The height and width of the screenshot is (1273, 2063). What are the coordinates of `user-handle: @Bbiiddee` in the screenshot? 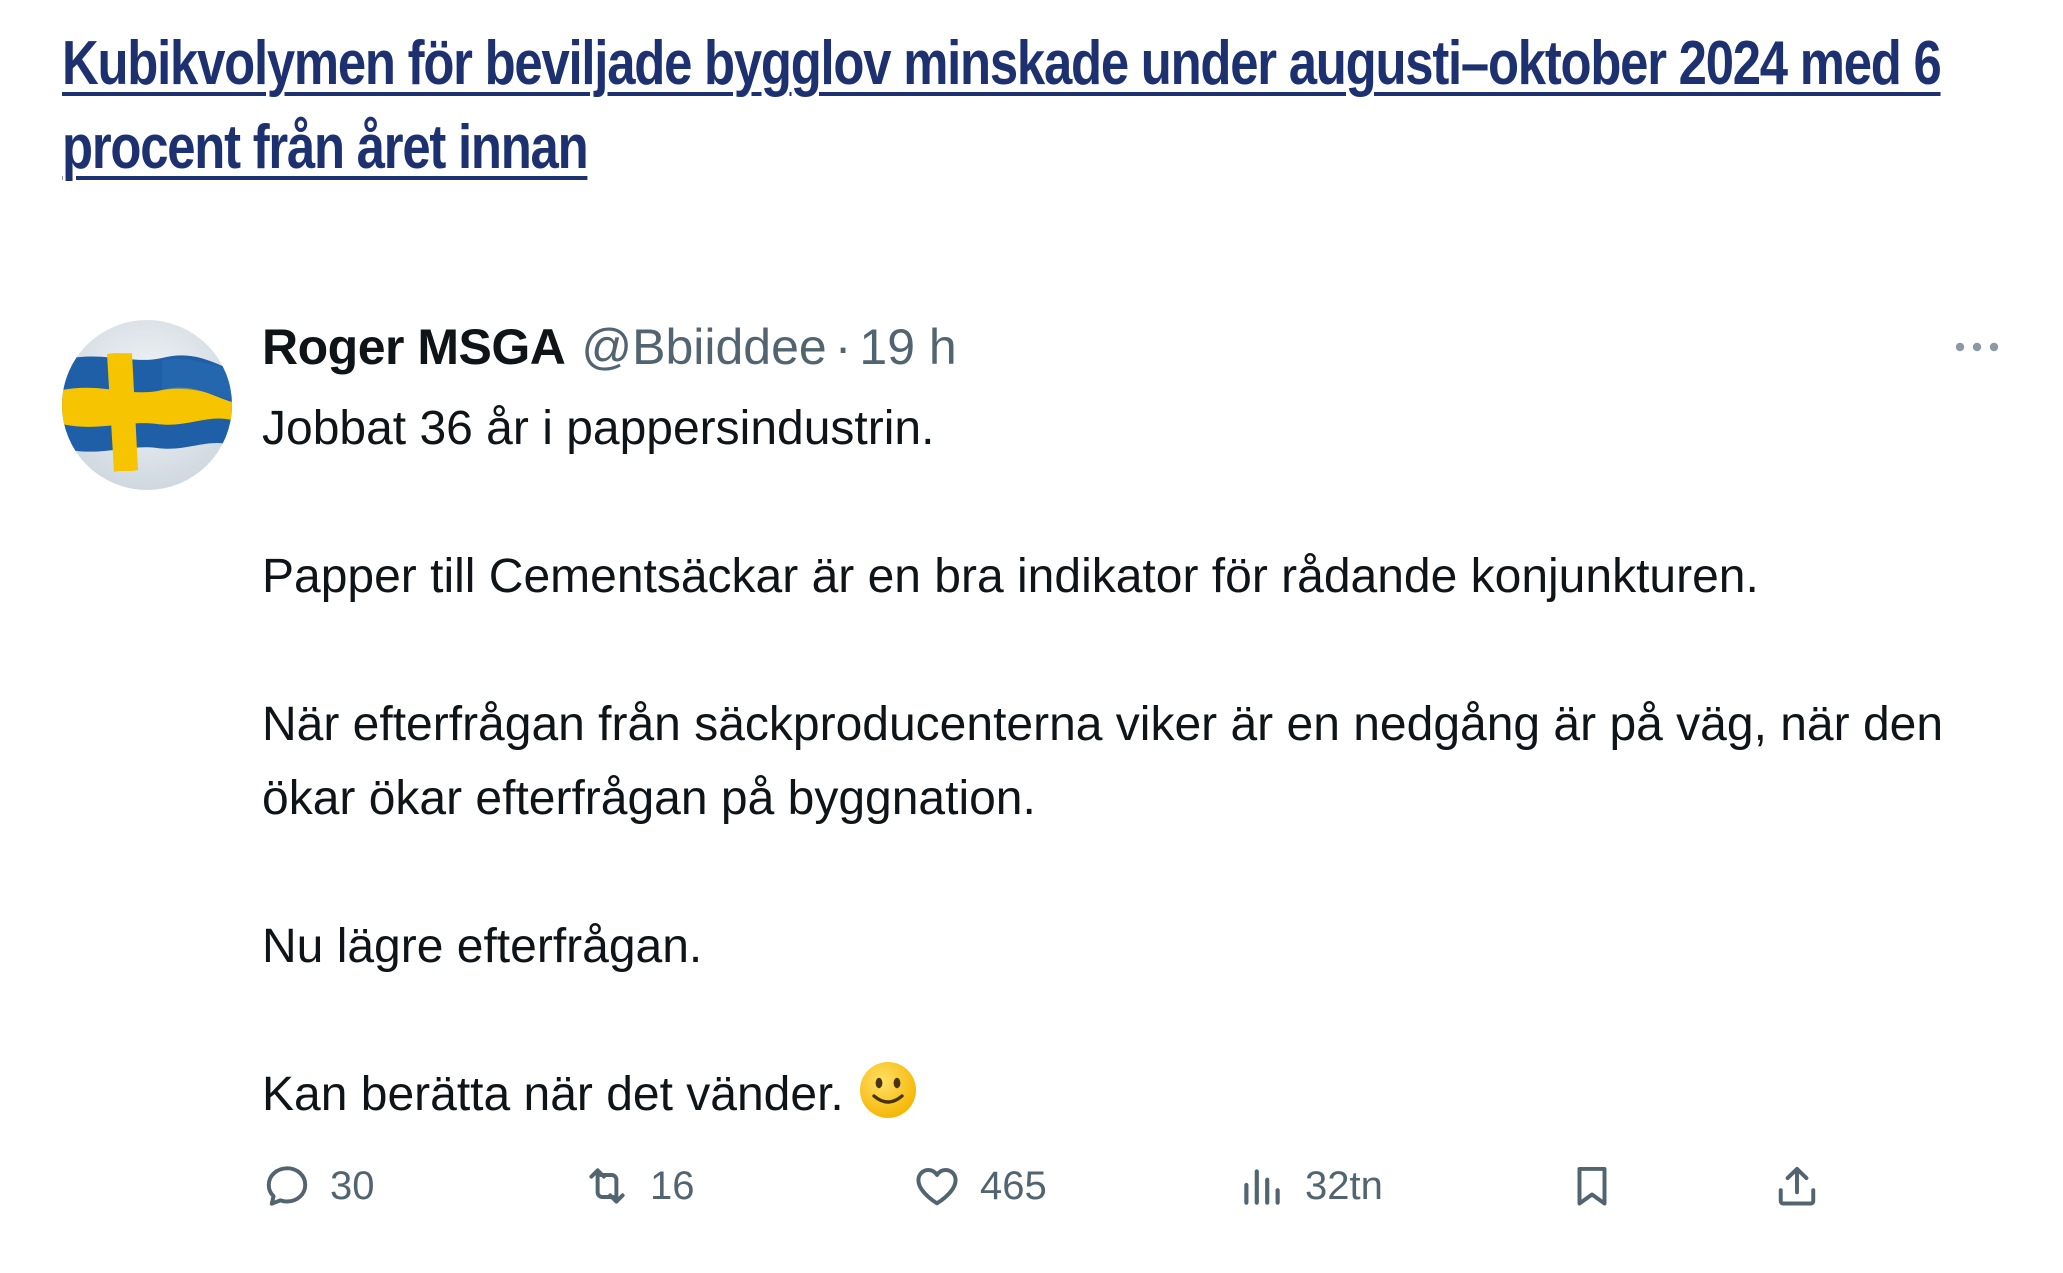 It's located at (703, 347).